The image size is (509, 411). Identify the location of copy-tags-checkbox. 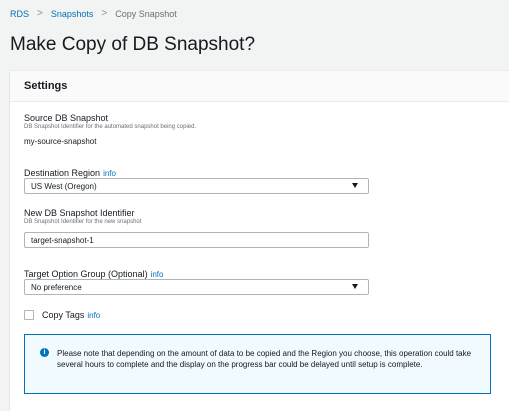
(29, 315).